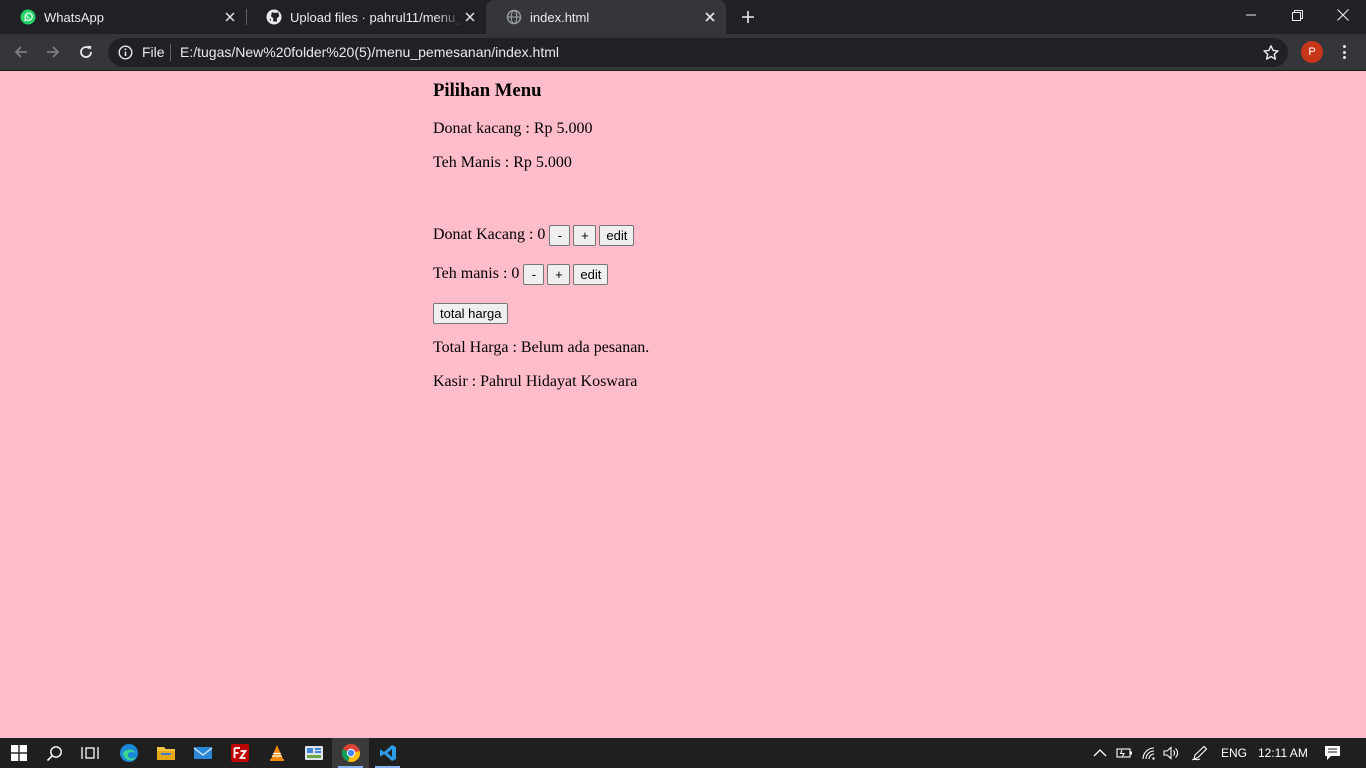 The image size is (1366, 768). I want to click on restore-button, so click(1297, 15).